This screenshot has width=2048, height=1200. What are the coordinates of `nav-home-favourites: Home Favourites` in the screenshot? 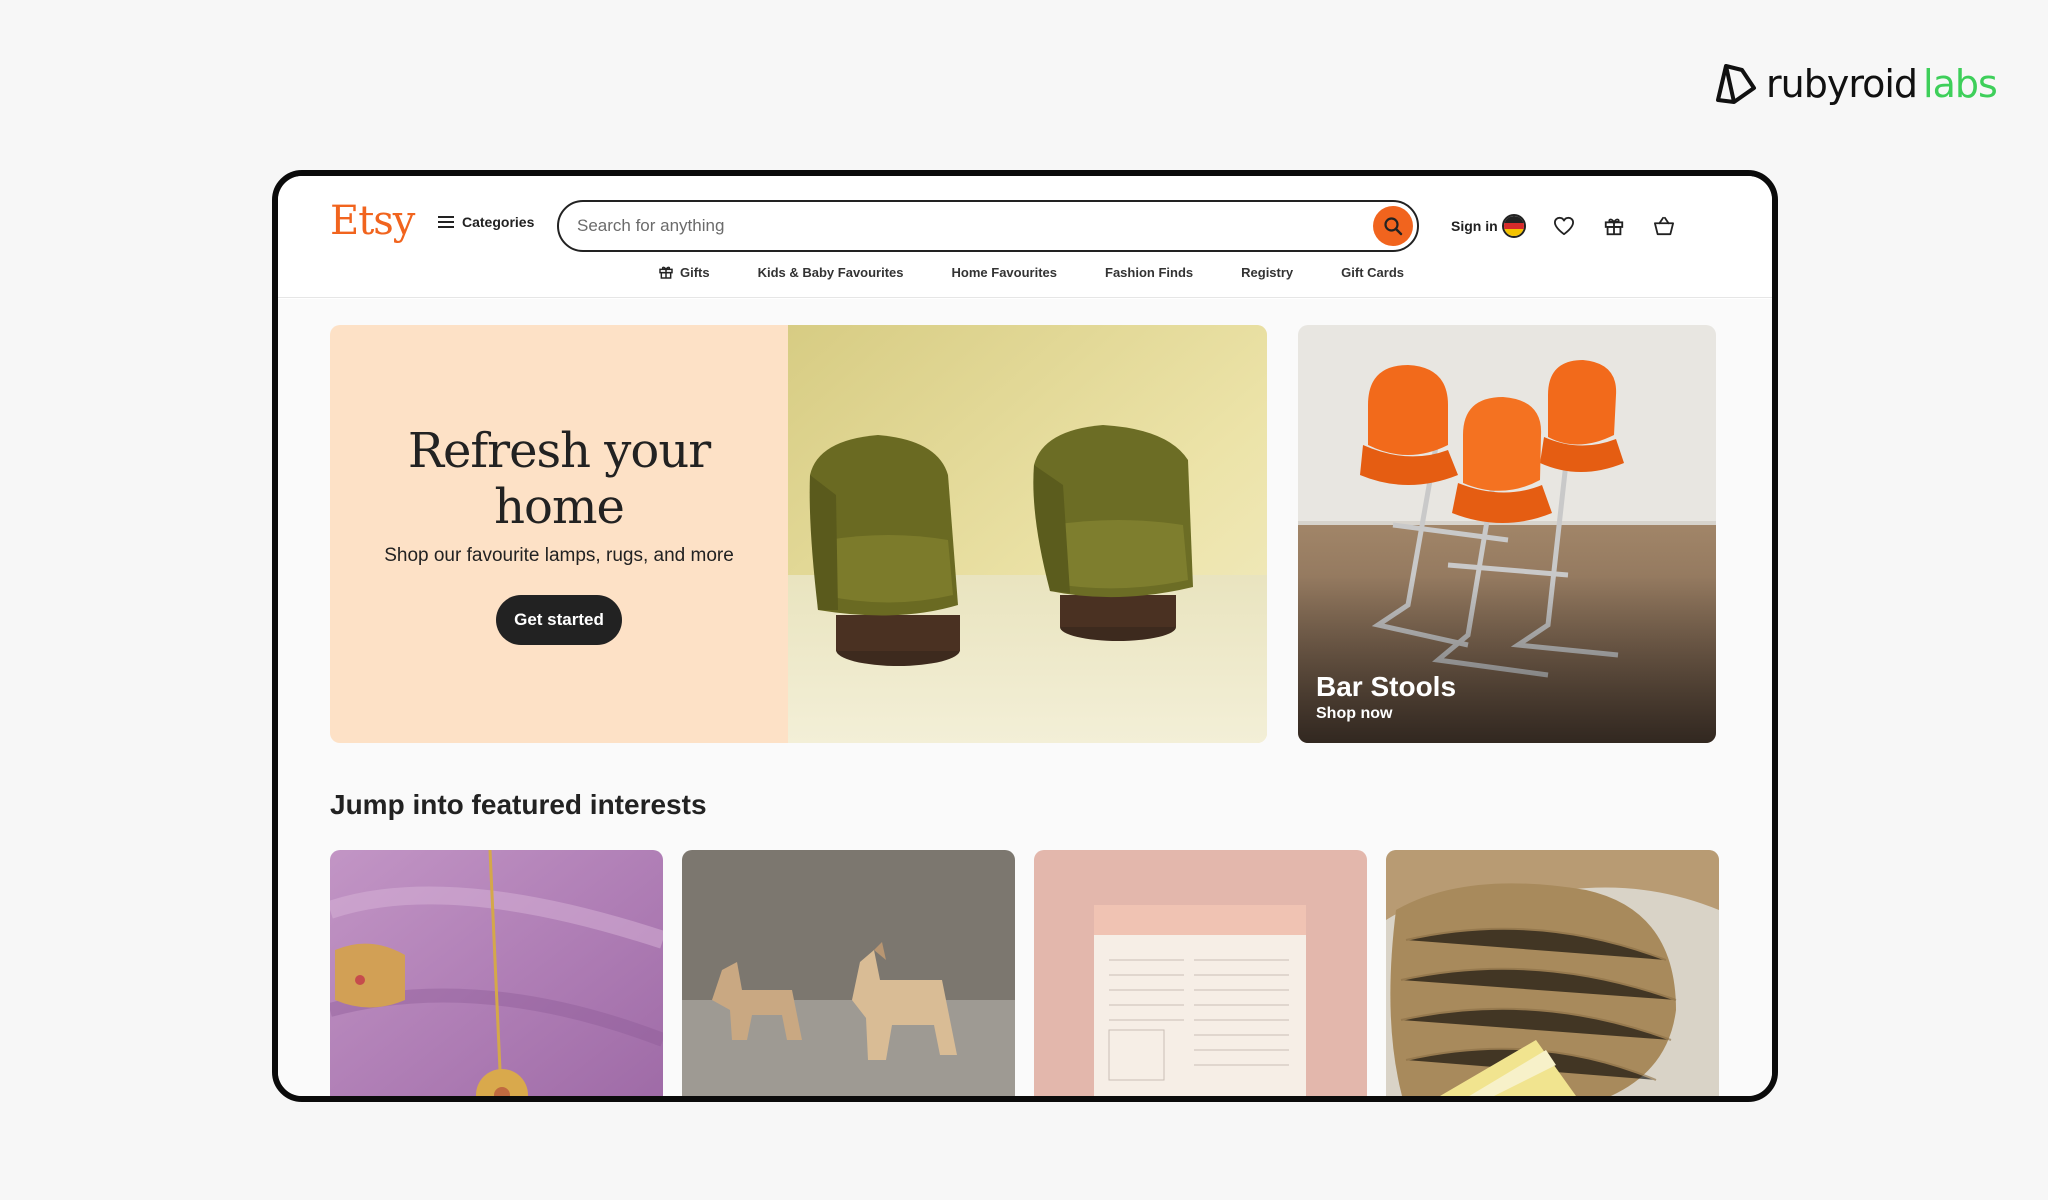 It's located at (1004, 272).